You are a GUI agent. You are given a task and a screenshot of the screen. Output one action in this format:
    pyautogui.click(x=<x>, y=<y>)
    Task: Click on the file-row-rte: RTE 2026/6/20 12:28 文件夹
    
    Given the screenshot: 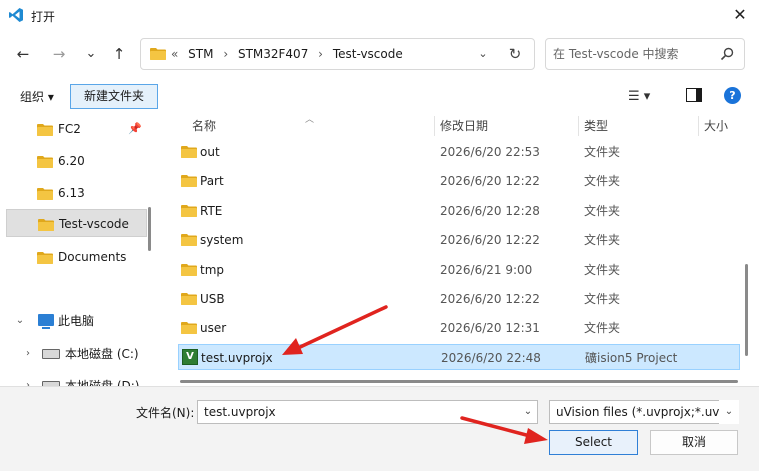 What is the action you would take?
    pyautogui.click(x=459, y=211)
    